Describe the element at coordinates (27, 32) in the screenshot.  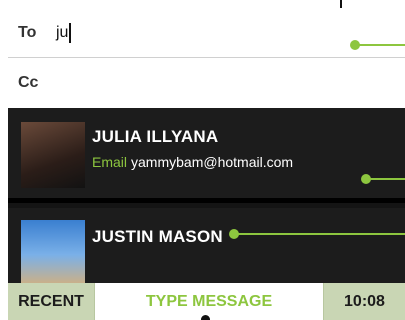
I see `to-label: To` at that location.